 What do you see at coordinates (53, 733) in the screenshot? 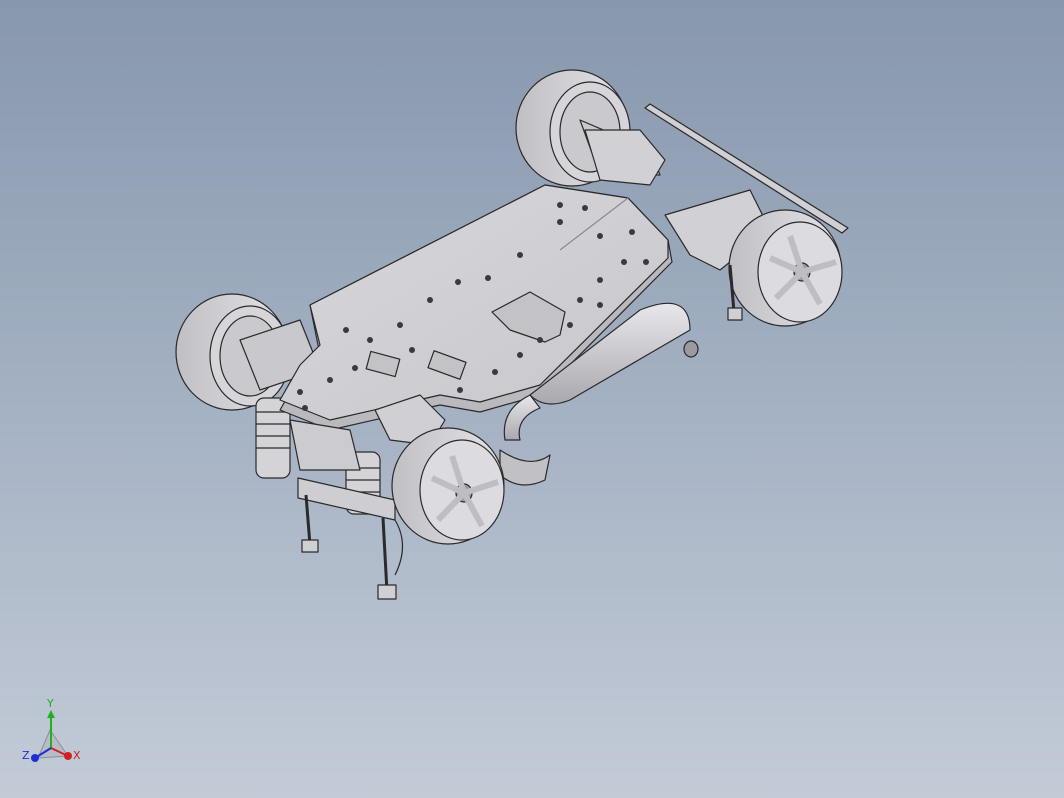
I see `orientation-triad: Y X Z` at bounding box center [53, 733].